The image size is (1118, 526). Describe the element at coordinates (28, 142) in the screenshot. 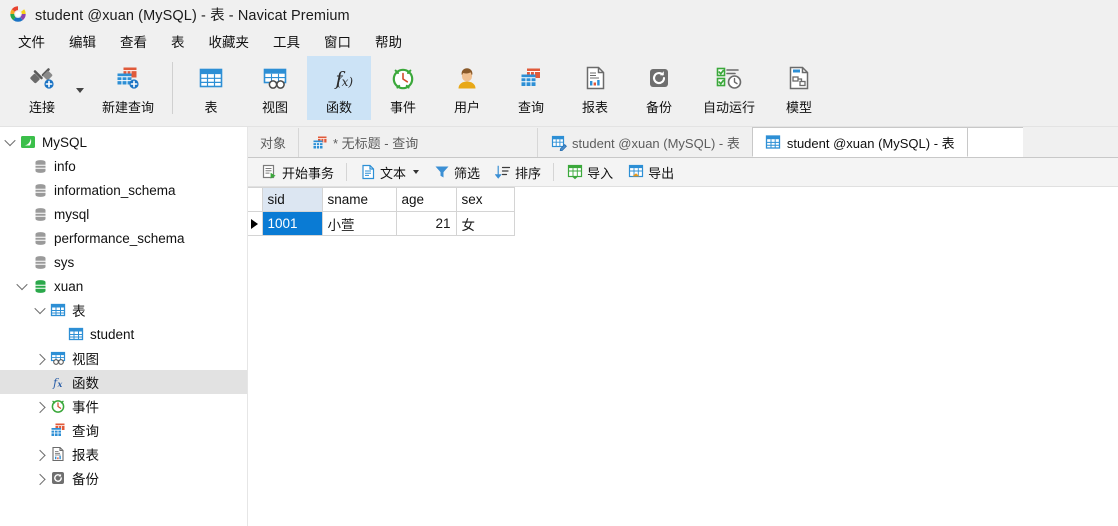

I see `connection-mysql-icon` at that location.